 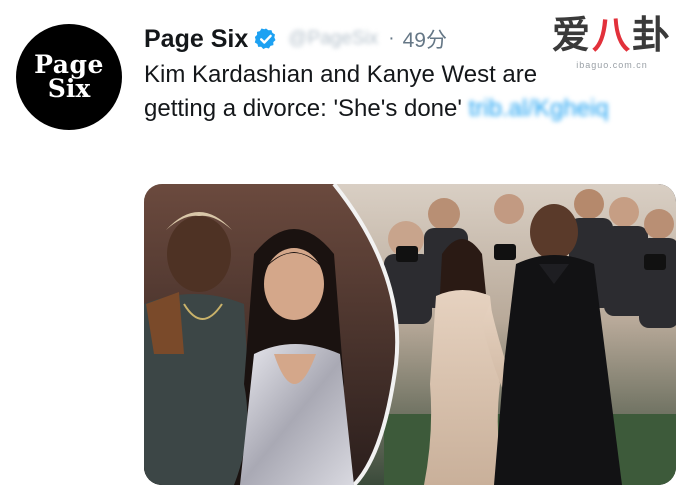 What do you see at coordinates (651, 35) in the screenshot?
I see `watermark-char-right: 卦` at bounding box center [651, 35].